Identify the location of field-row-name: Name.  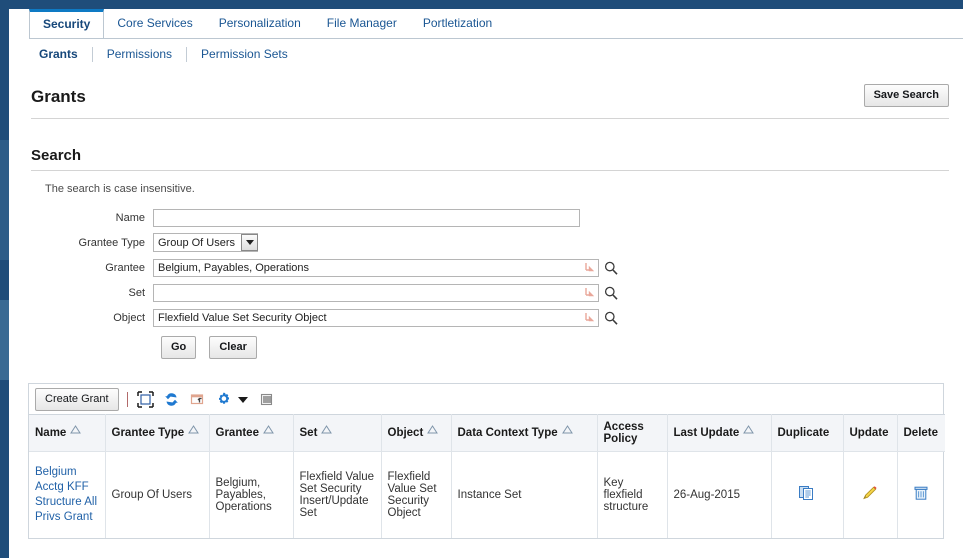
(486, 217).